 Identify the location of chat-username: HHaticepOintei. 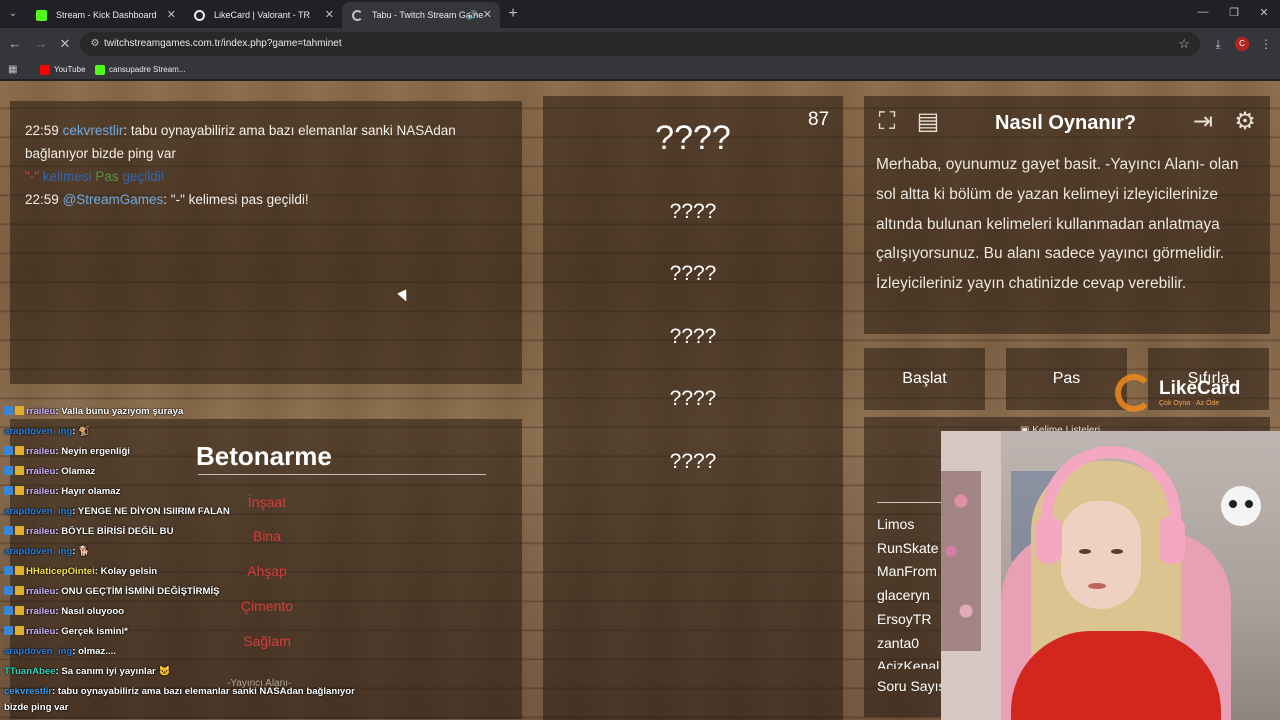
(60, 571).